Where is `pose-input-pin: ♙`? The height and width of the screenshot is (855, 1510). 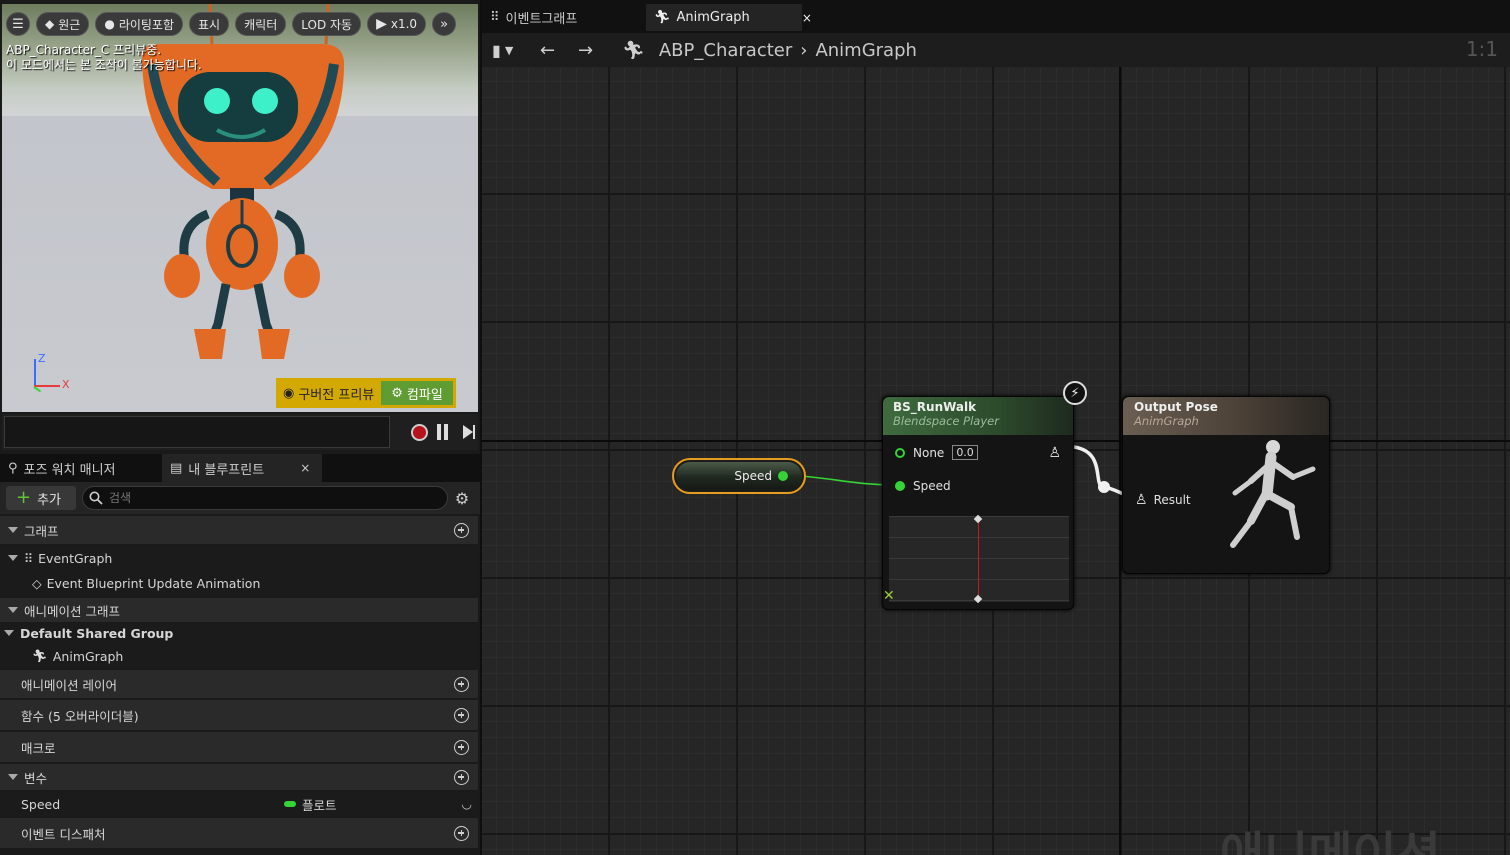 pose-input-pin: ♙ is located at coordinates (1141, 500).